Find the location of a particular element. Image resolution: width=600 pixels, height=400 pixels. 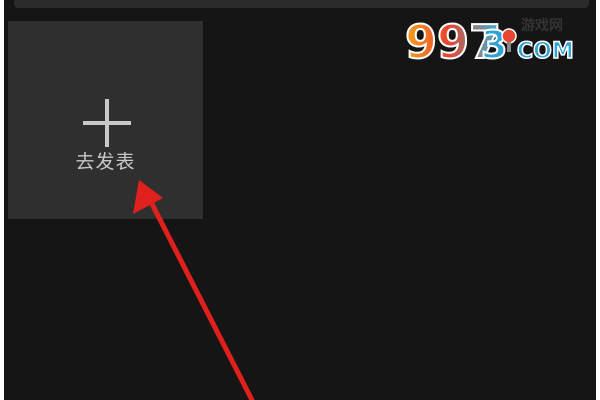

publish-label: 去发表 is located at coordinates (105, 162).